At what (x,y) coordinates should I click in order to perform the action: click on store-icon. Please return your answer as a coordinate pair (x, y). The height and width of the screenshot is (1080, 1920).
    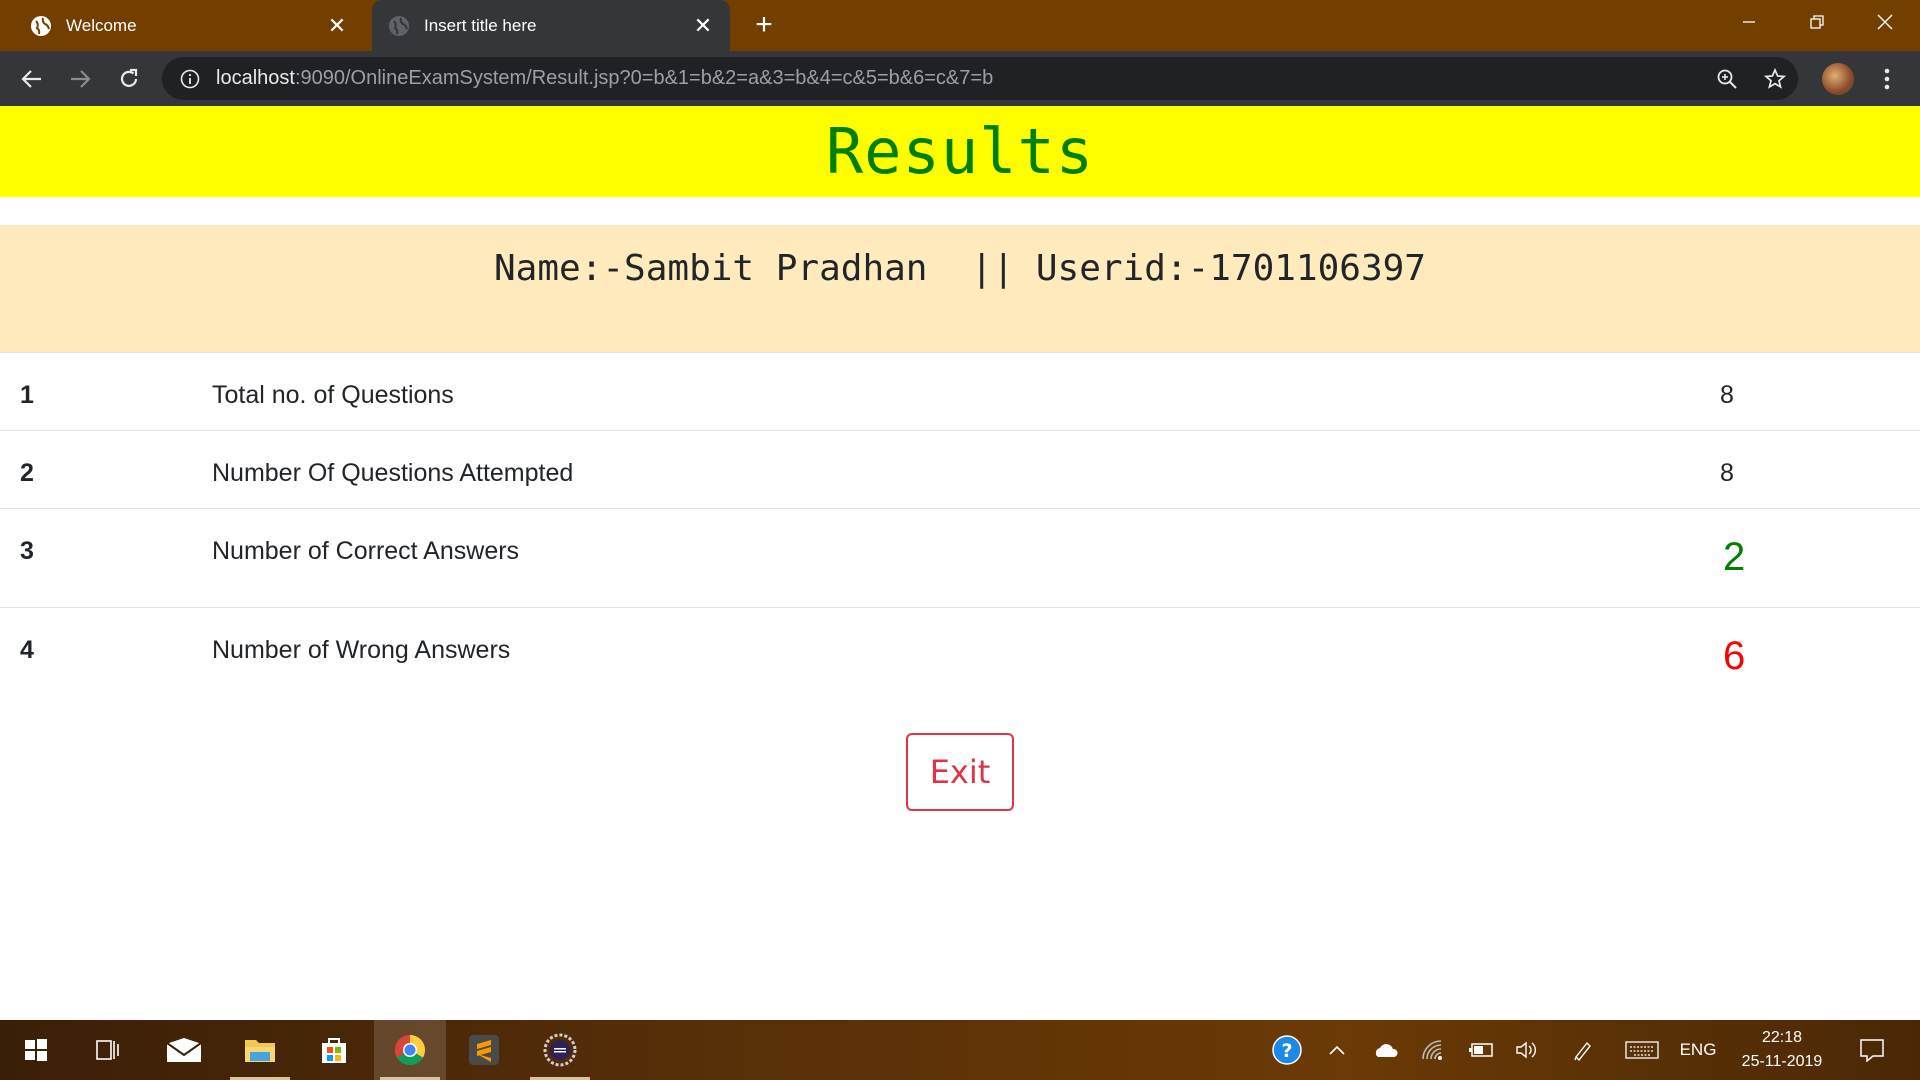
    Looking at the image, I should click on (334, 1050).